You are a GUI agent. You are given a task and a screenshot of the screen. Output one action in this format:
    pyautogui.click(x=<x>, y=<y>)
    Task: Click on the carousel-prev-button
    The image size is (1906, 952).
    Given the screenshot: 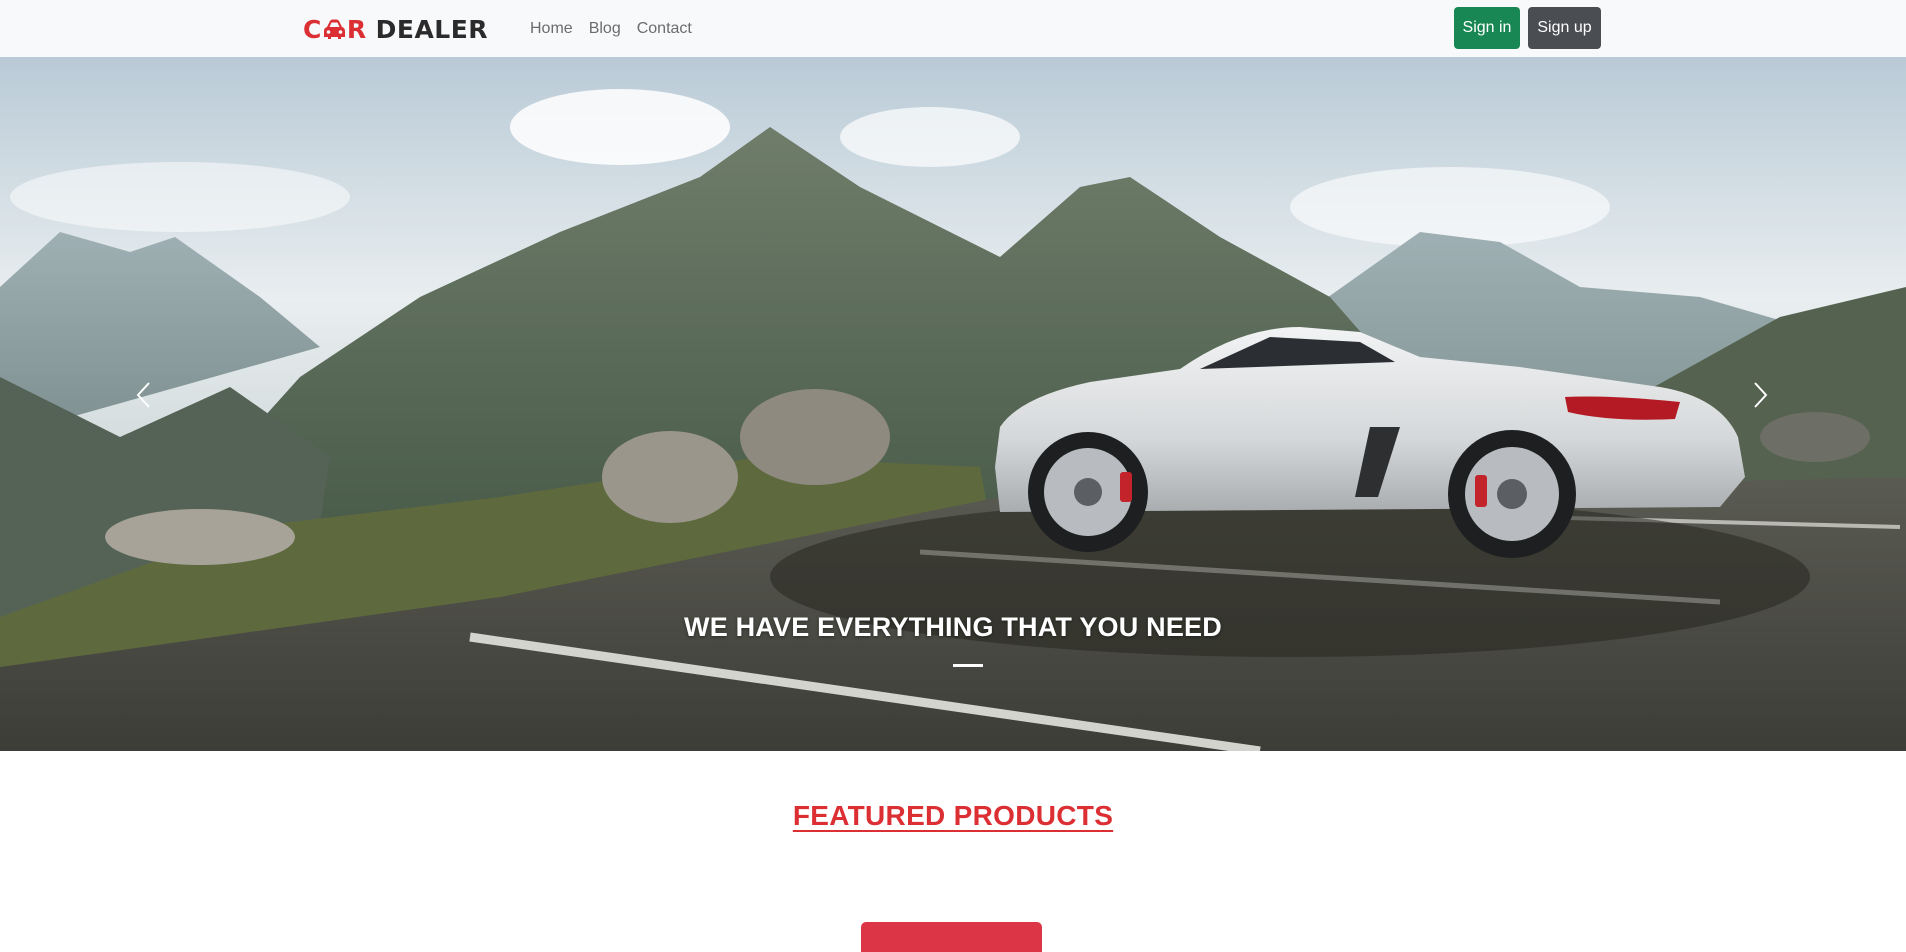 What is the action you would take?
    pyautogui.click(x=144, y=395)
    